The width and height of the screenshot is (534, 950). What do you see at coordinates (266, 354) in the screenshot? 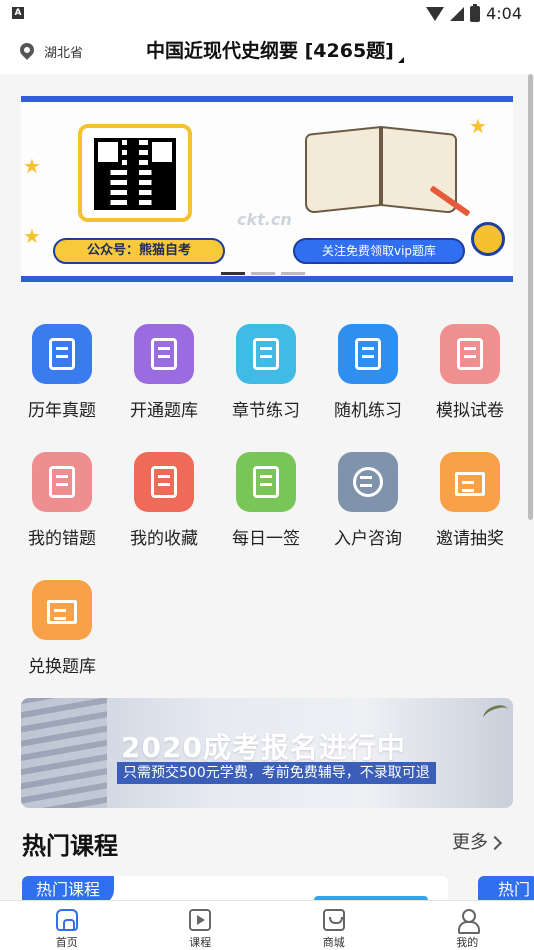
I see `chapter-practice-icon` at bounding box center [266, 354].